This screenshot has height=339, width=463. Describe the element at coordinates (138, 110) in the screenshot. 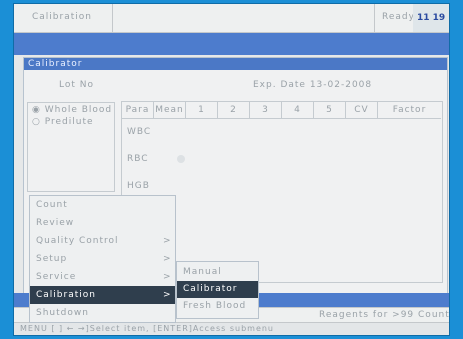

I see `column-header: Para` at that location.